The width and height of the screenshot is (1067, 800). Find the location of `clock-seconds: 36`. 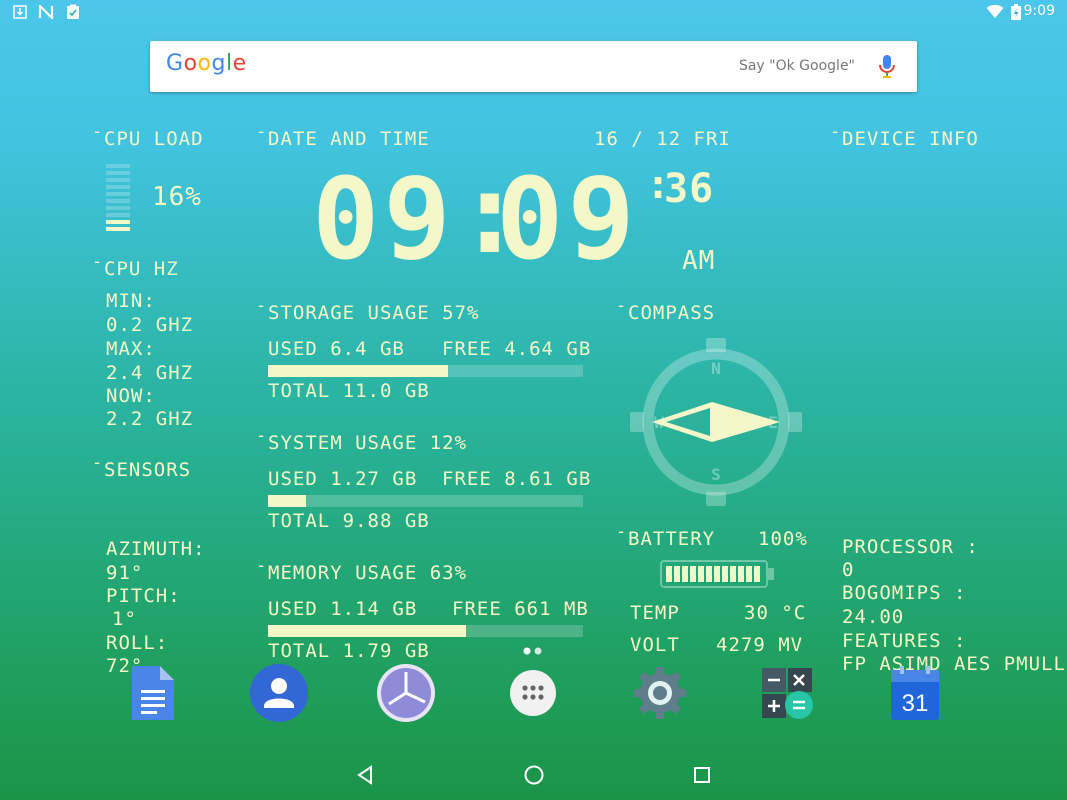

clock-seconds: 36 is located at coordinates (689, 189).